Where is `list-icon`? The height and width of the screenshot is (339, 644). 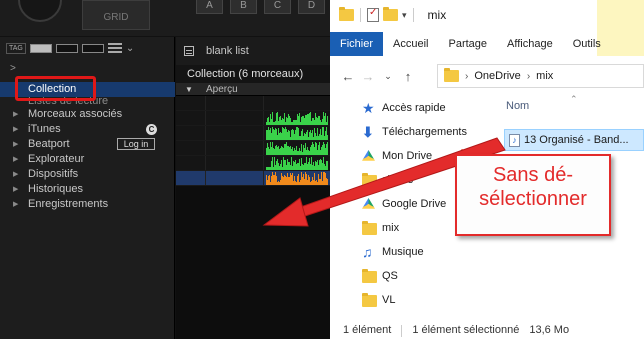 list-icon is located at coordinates (189, 51).